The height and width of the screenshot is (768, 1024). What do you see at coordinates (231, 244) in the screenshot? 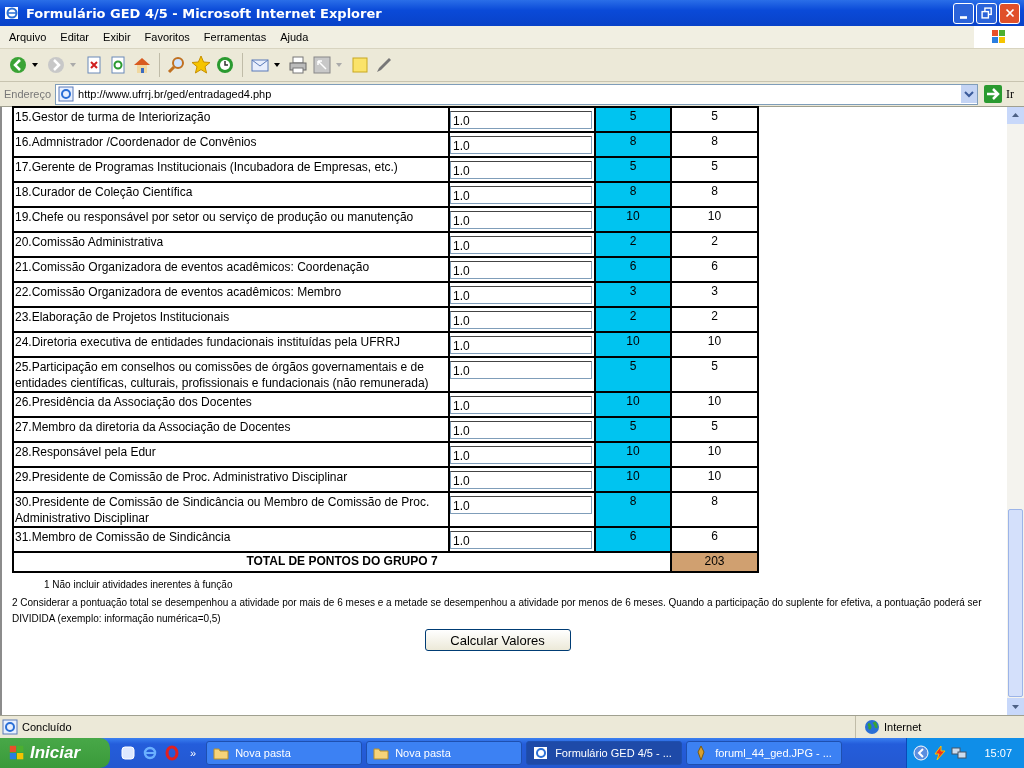
I see `table-cell: 20.Comissão Administrativa` at bounding box center [231, 244].